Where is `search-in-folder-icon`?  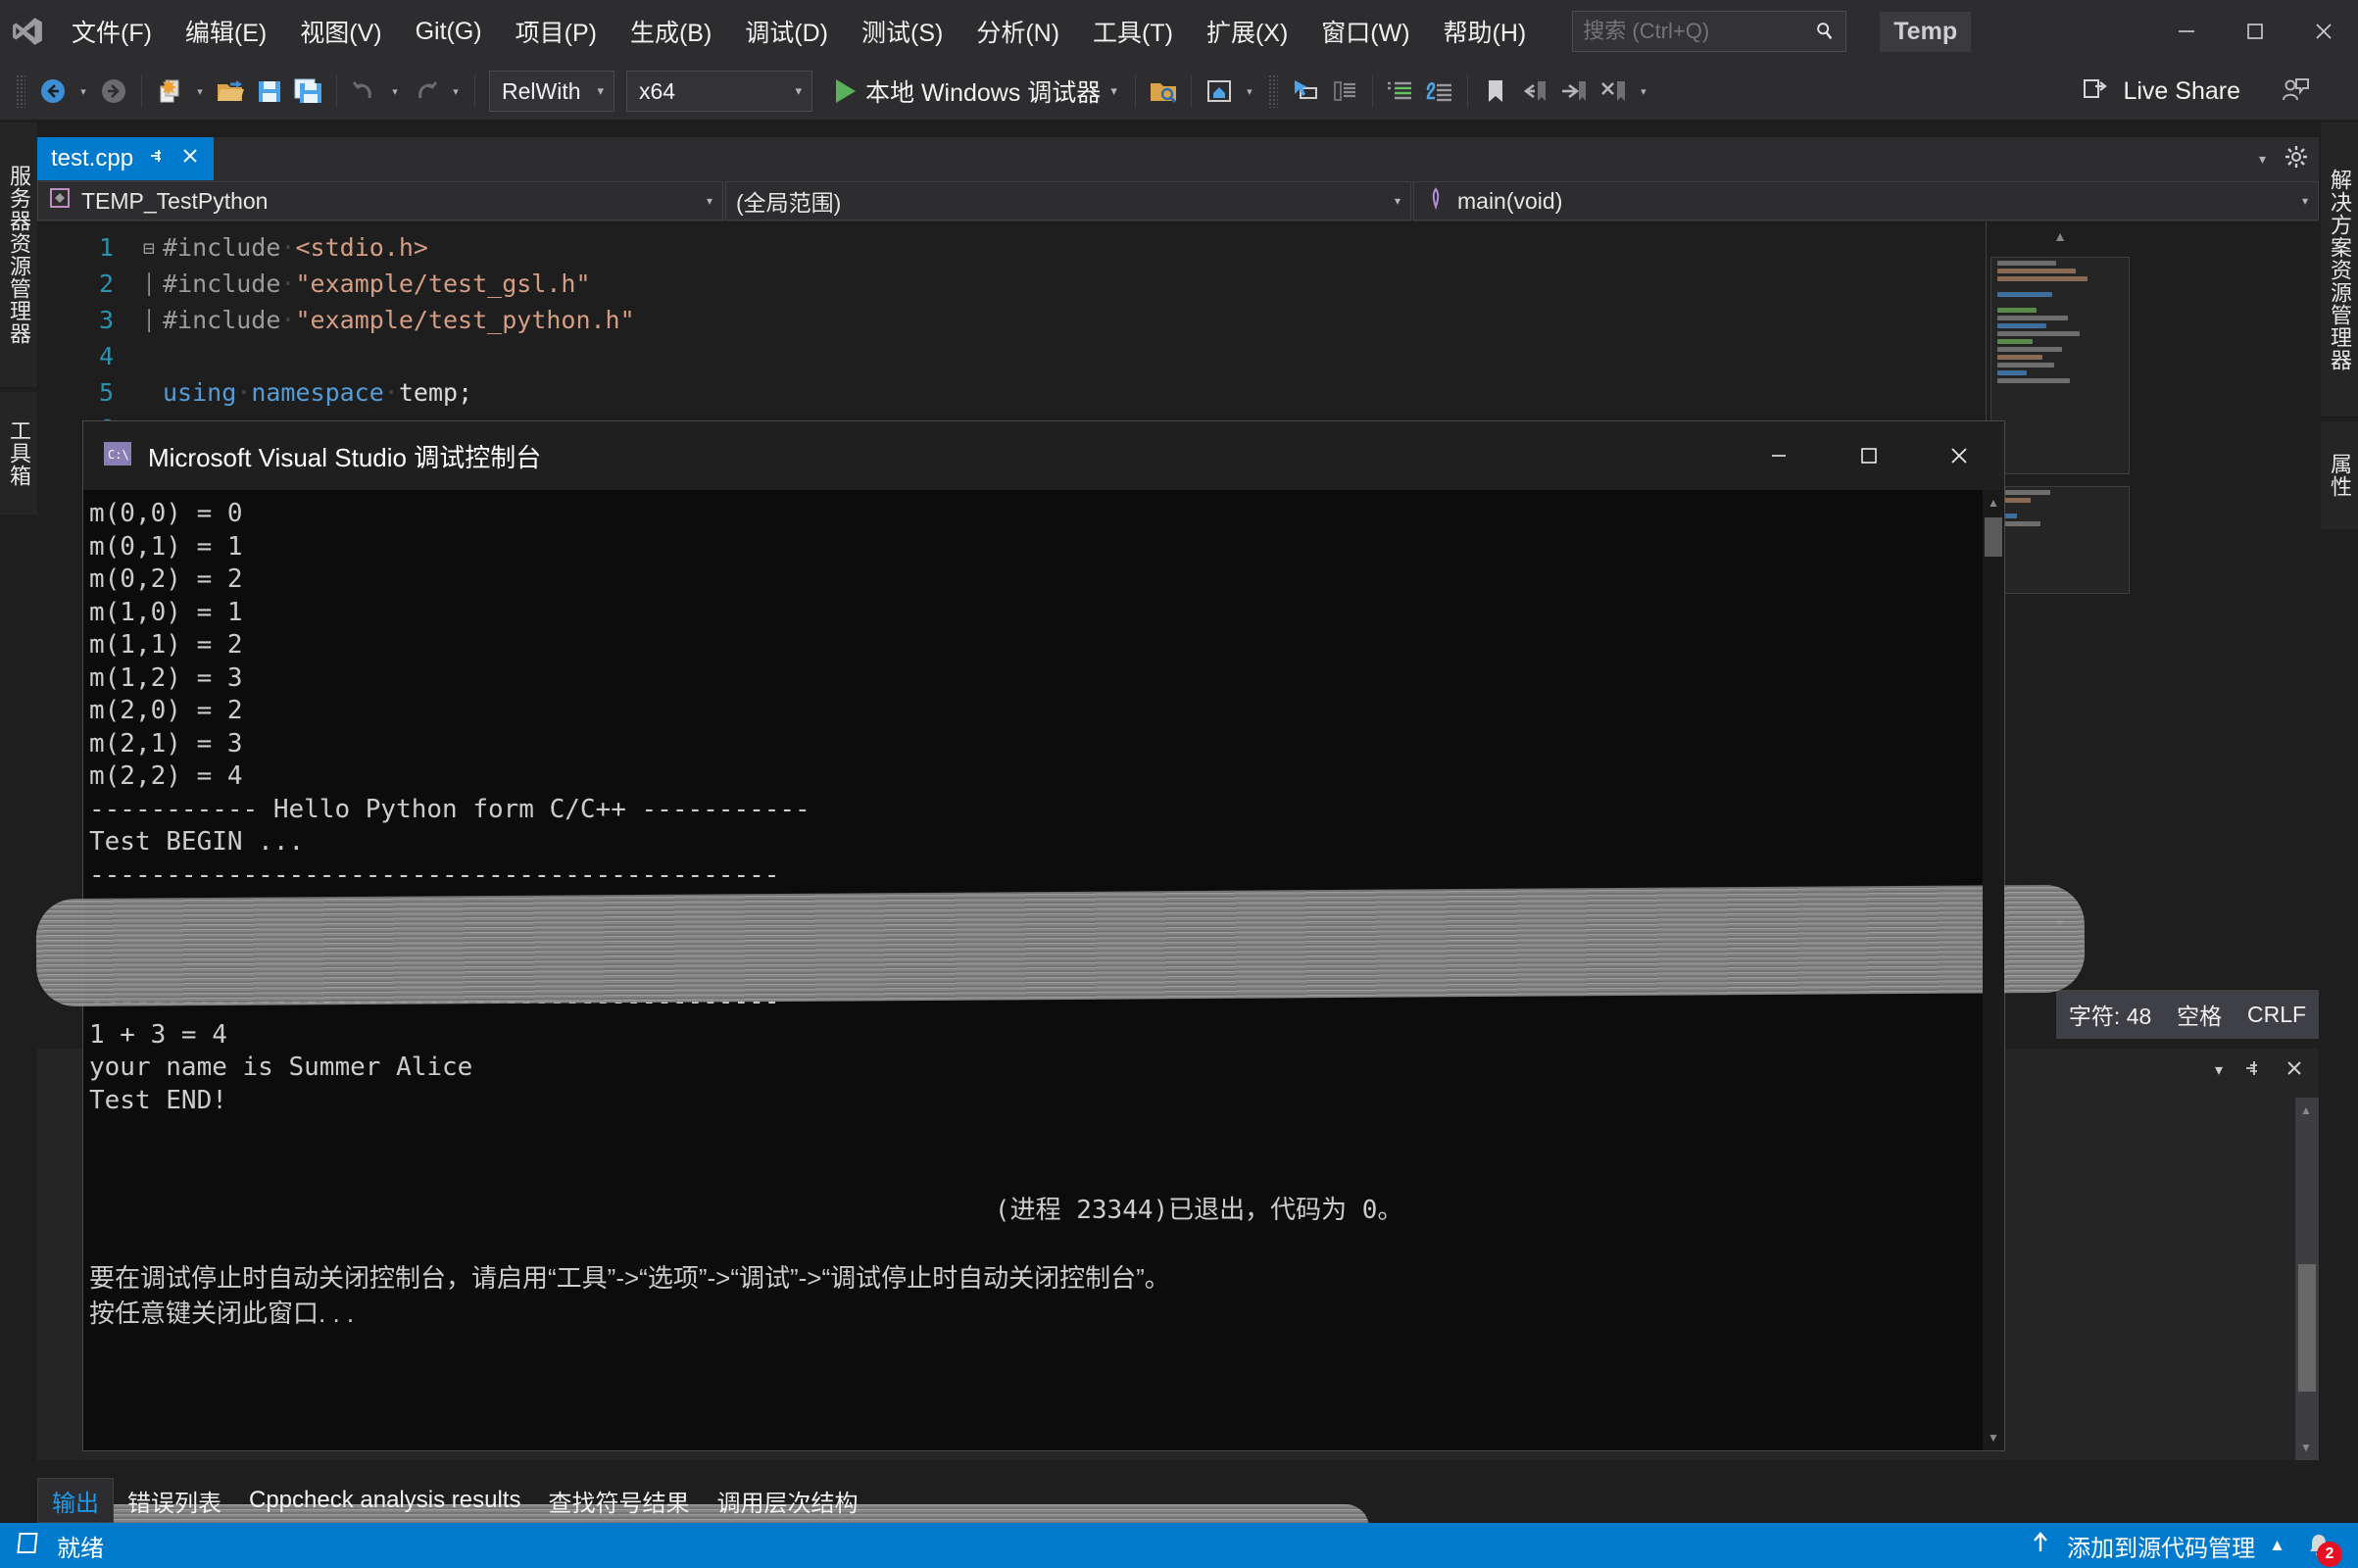
search-in-folder-icon is located at coordinates (1163, 91).